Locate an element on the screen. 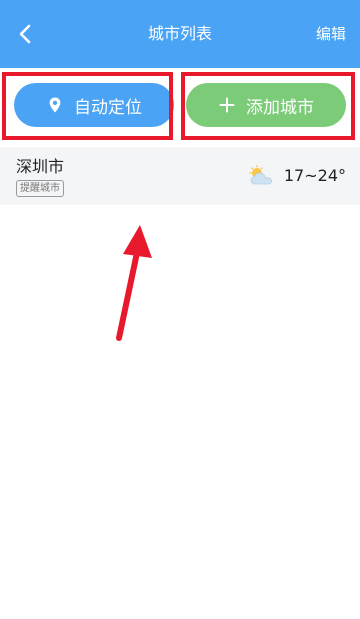 Image resolution: width=360 pixels, height=619 pixels. temperature-range: 17~24° is located at coordinates (314, 175).